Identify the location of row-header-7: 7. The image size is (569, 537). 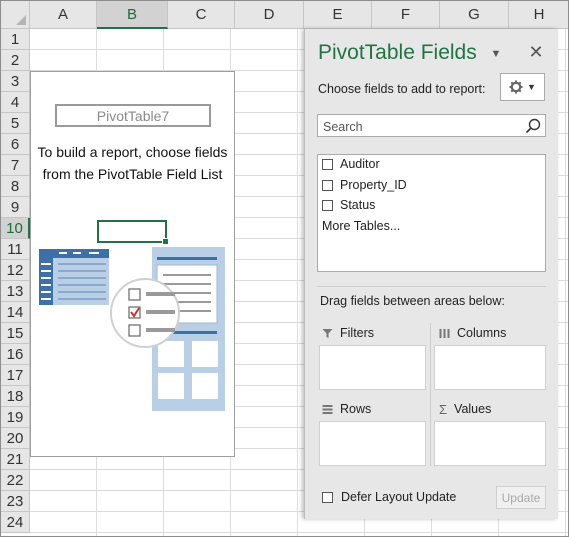
(15, 165).